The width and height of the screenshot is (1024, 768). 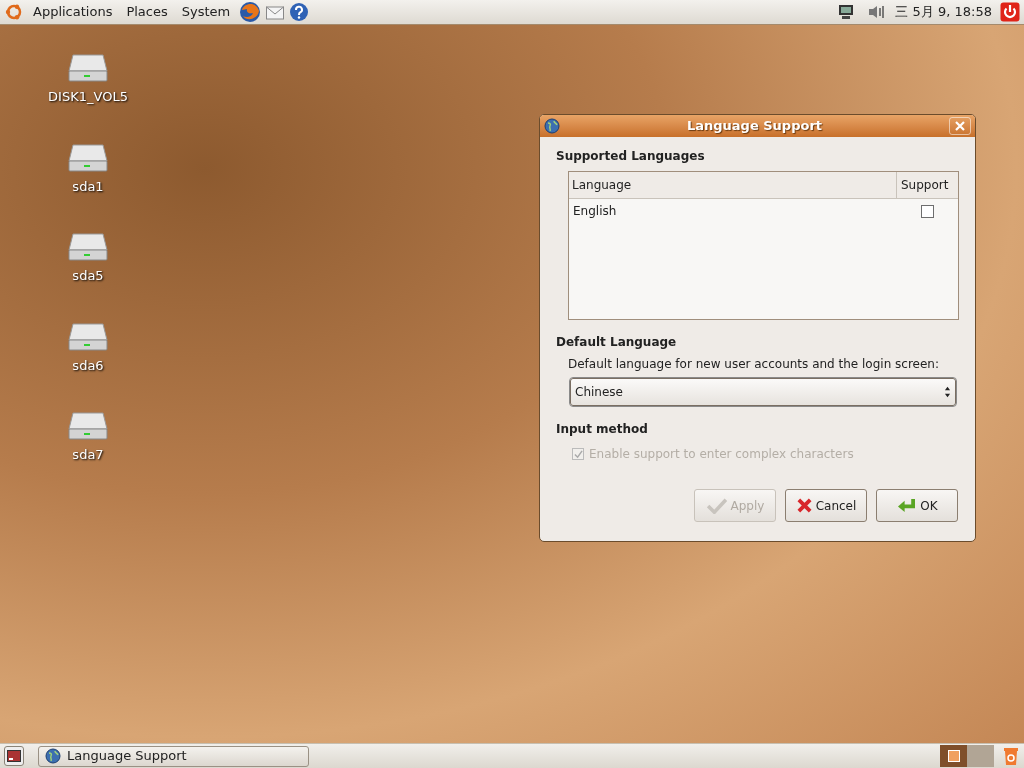 I want to click on ok-button: OK, so click(x=917, y=505).